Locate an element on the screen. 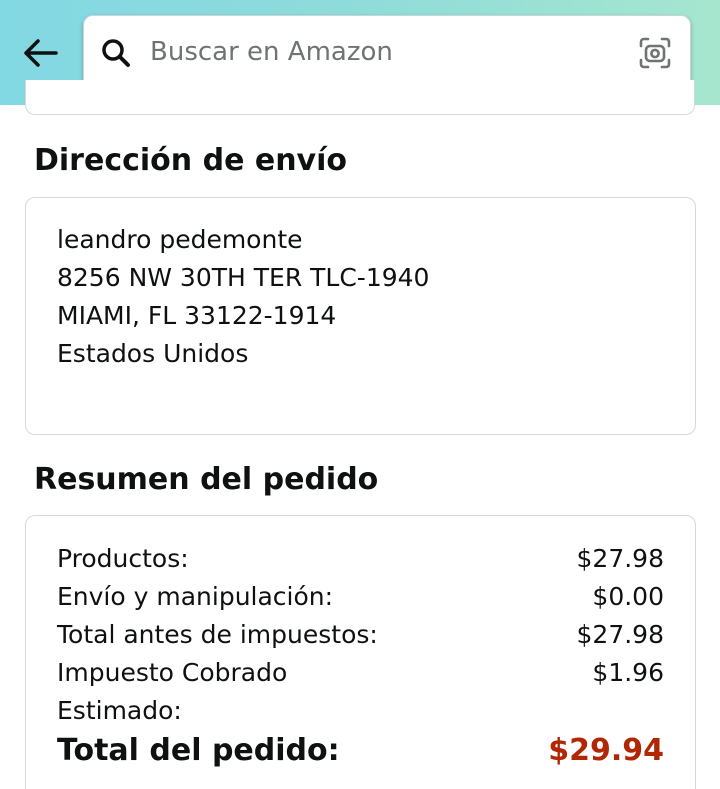 The width and height of the screenshot is (720, 789). search-icon is located at coordinates (116, 53).